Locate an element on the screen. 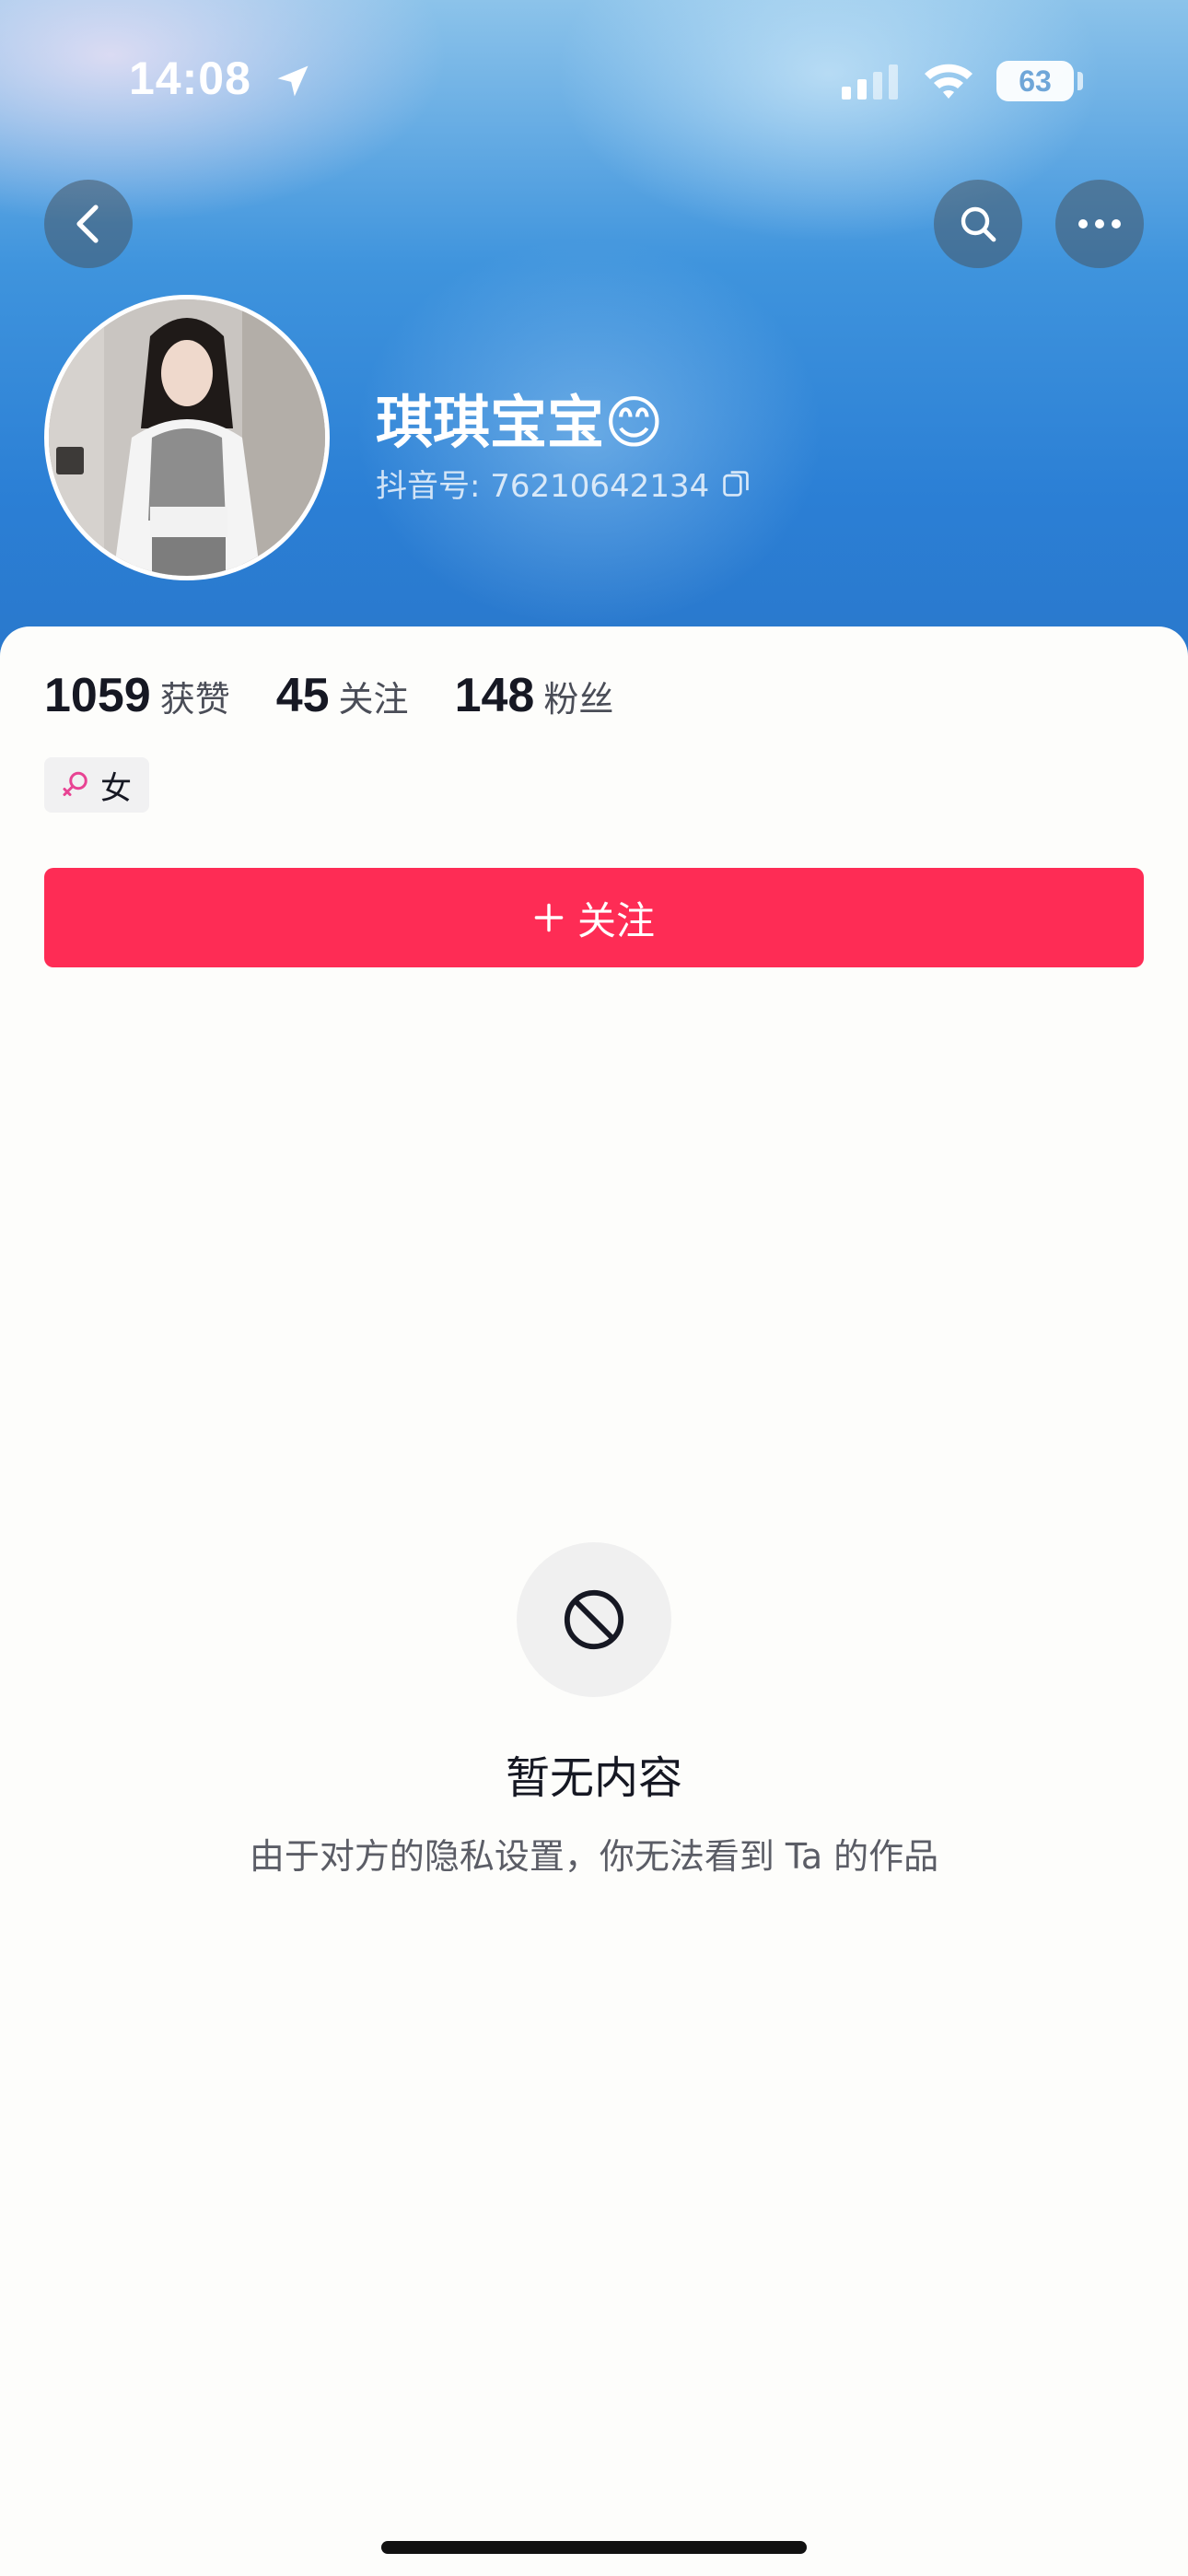 Image resolution: width=1188 pixels, height=2576 pixels. search-icon is located at coordinates (979, 224).